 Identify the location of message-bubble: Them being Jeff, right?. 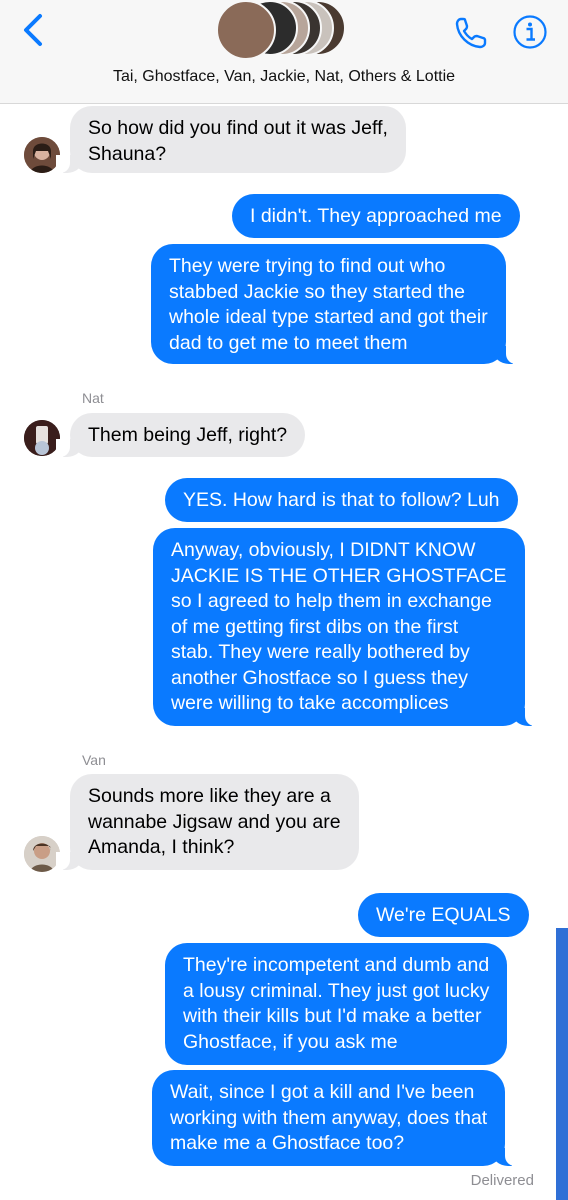
(180, 435).